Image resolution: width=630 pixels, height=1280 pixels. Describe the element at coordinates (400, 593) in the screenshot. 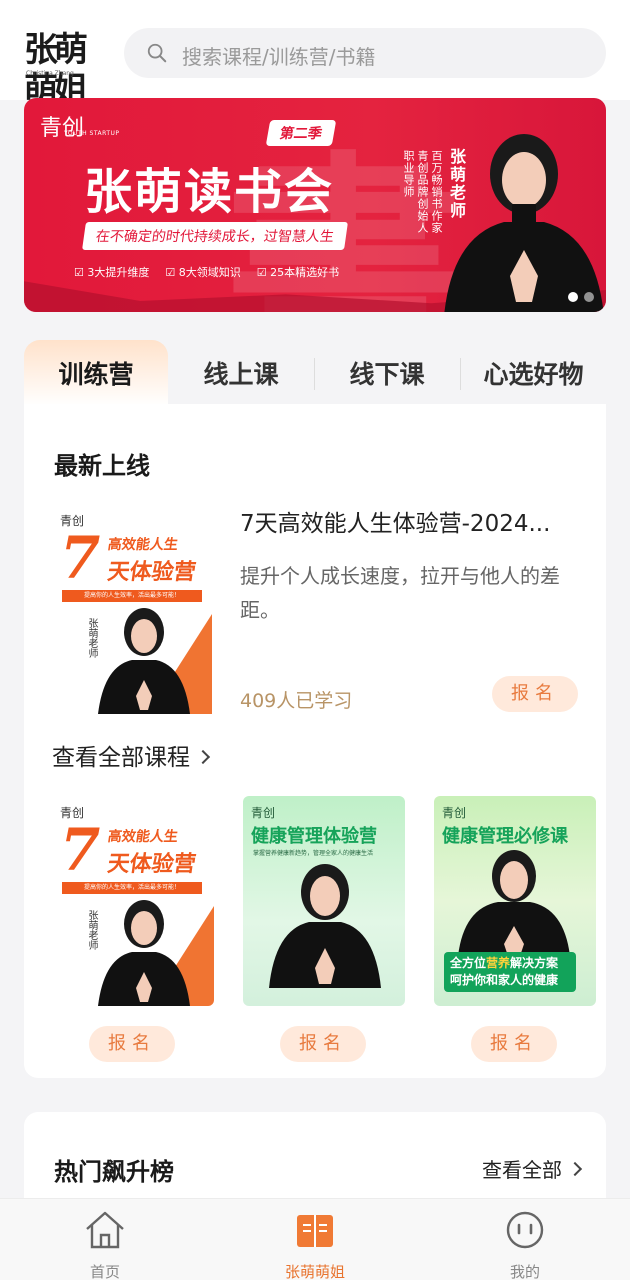

I see `featured-course-description: 提升个人成长速度，拉开与他人的差距。` at that location.